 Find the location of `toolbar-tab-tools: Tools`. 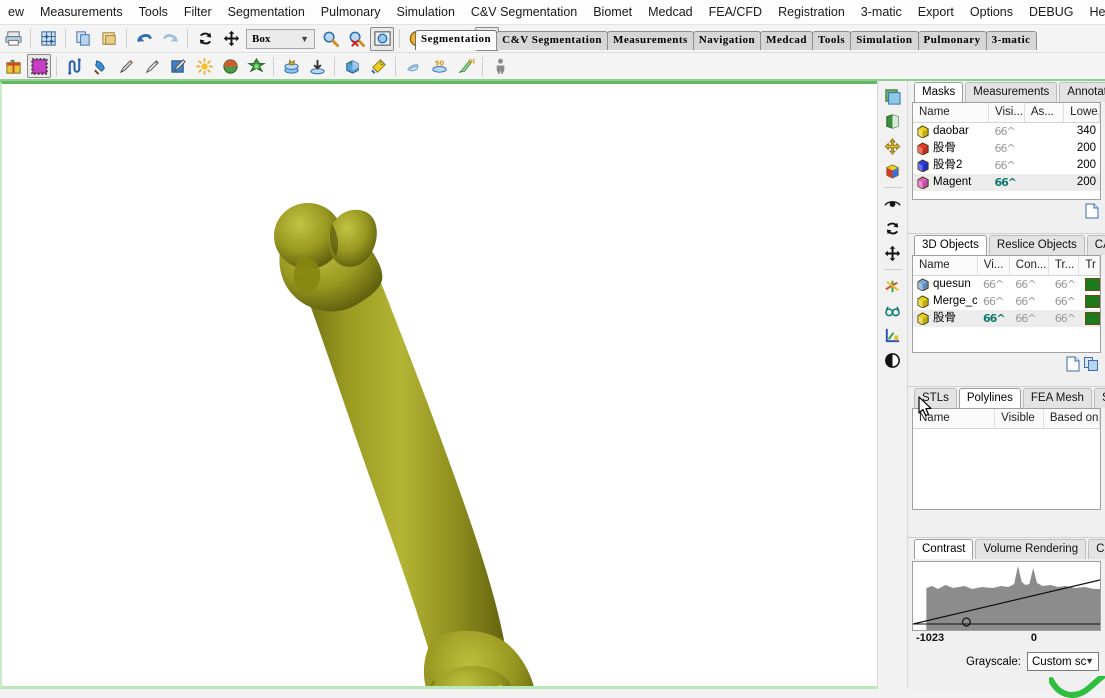

toolbar-tab-tools: Tools is located at coordinates (832, 40).